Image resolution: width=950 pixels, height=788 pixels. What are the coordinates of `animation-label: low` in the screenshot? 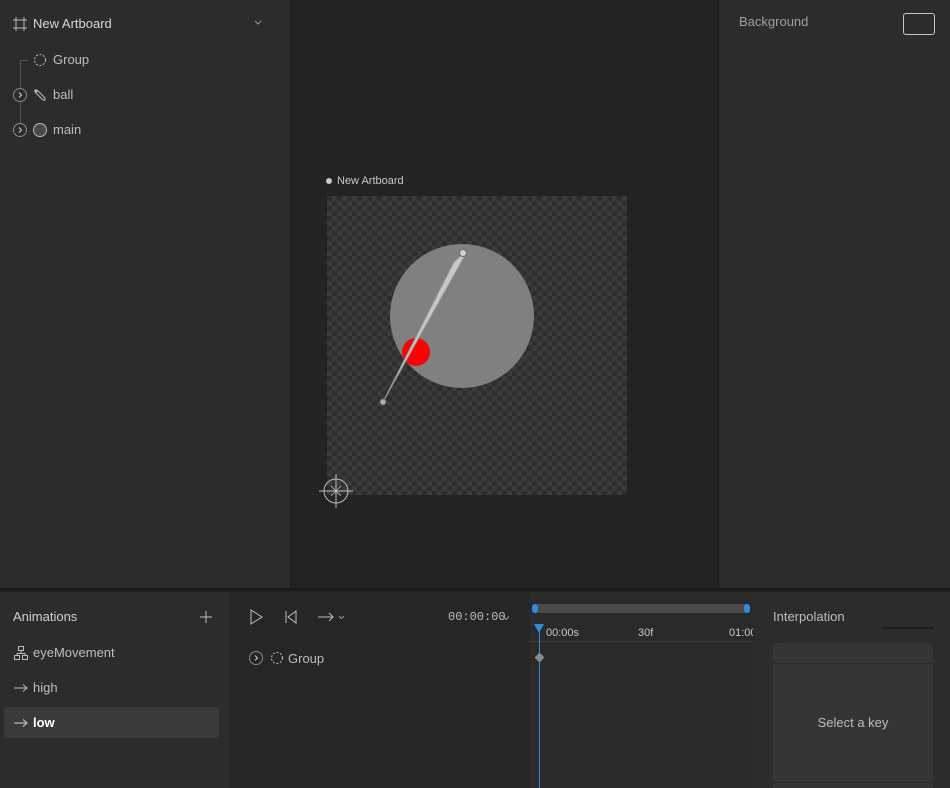 It's located at (44, 722).